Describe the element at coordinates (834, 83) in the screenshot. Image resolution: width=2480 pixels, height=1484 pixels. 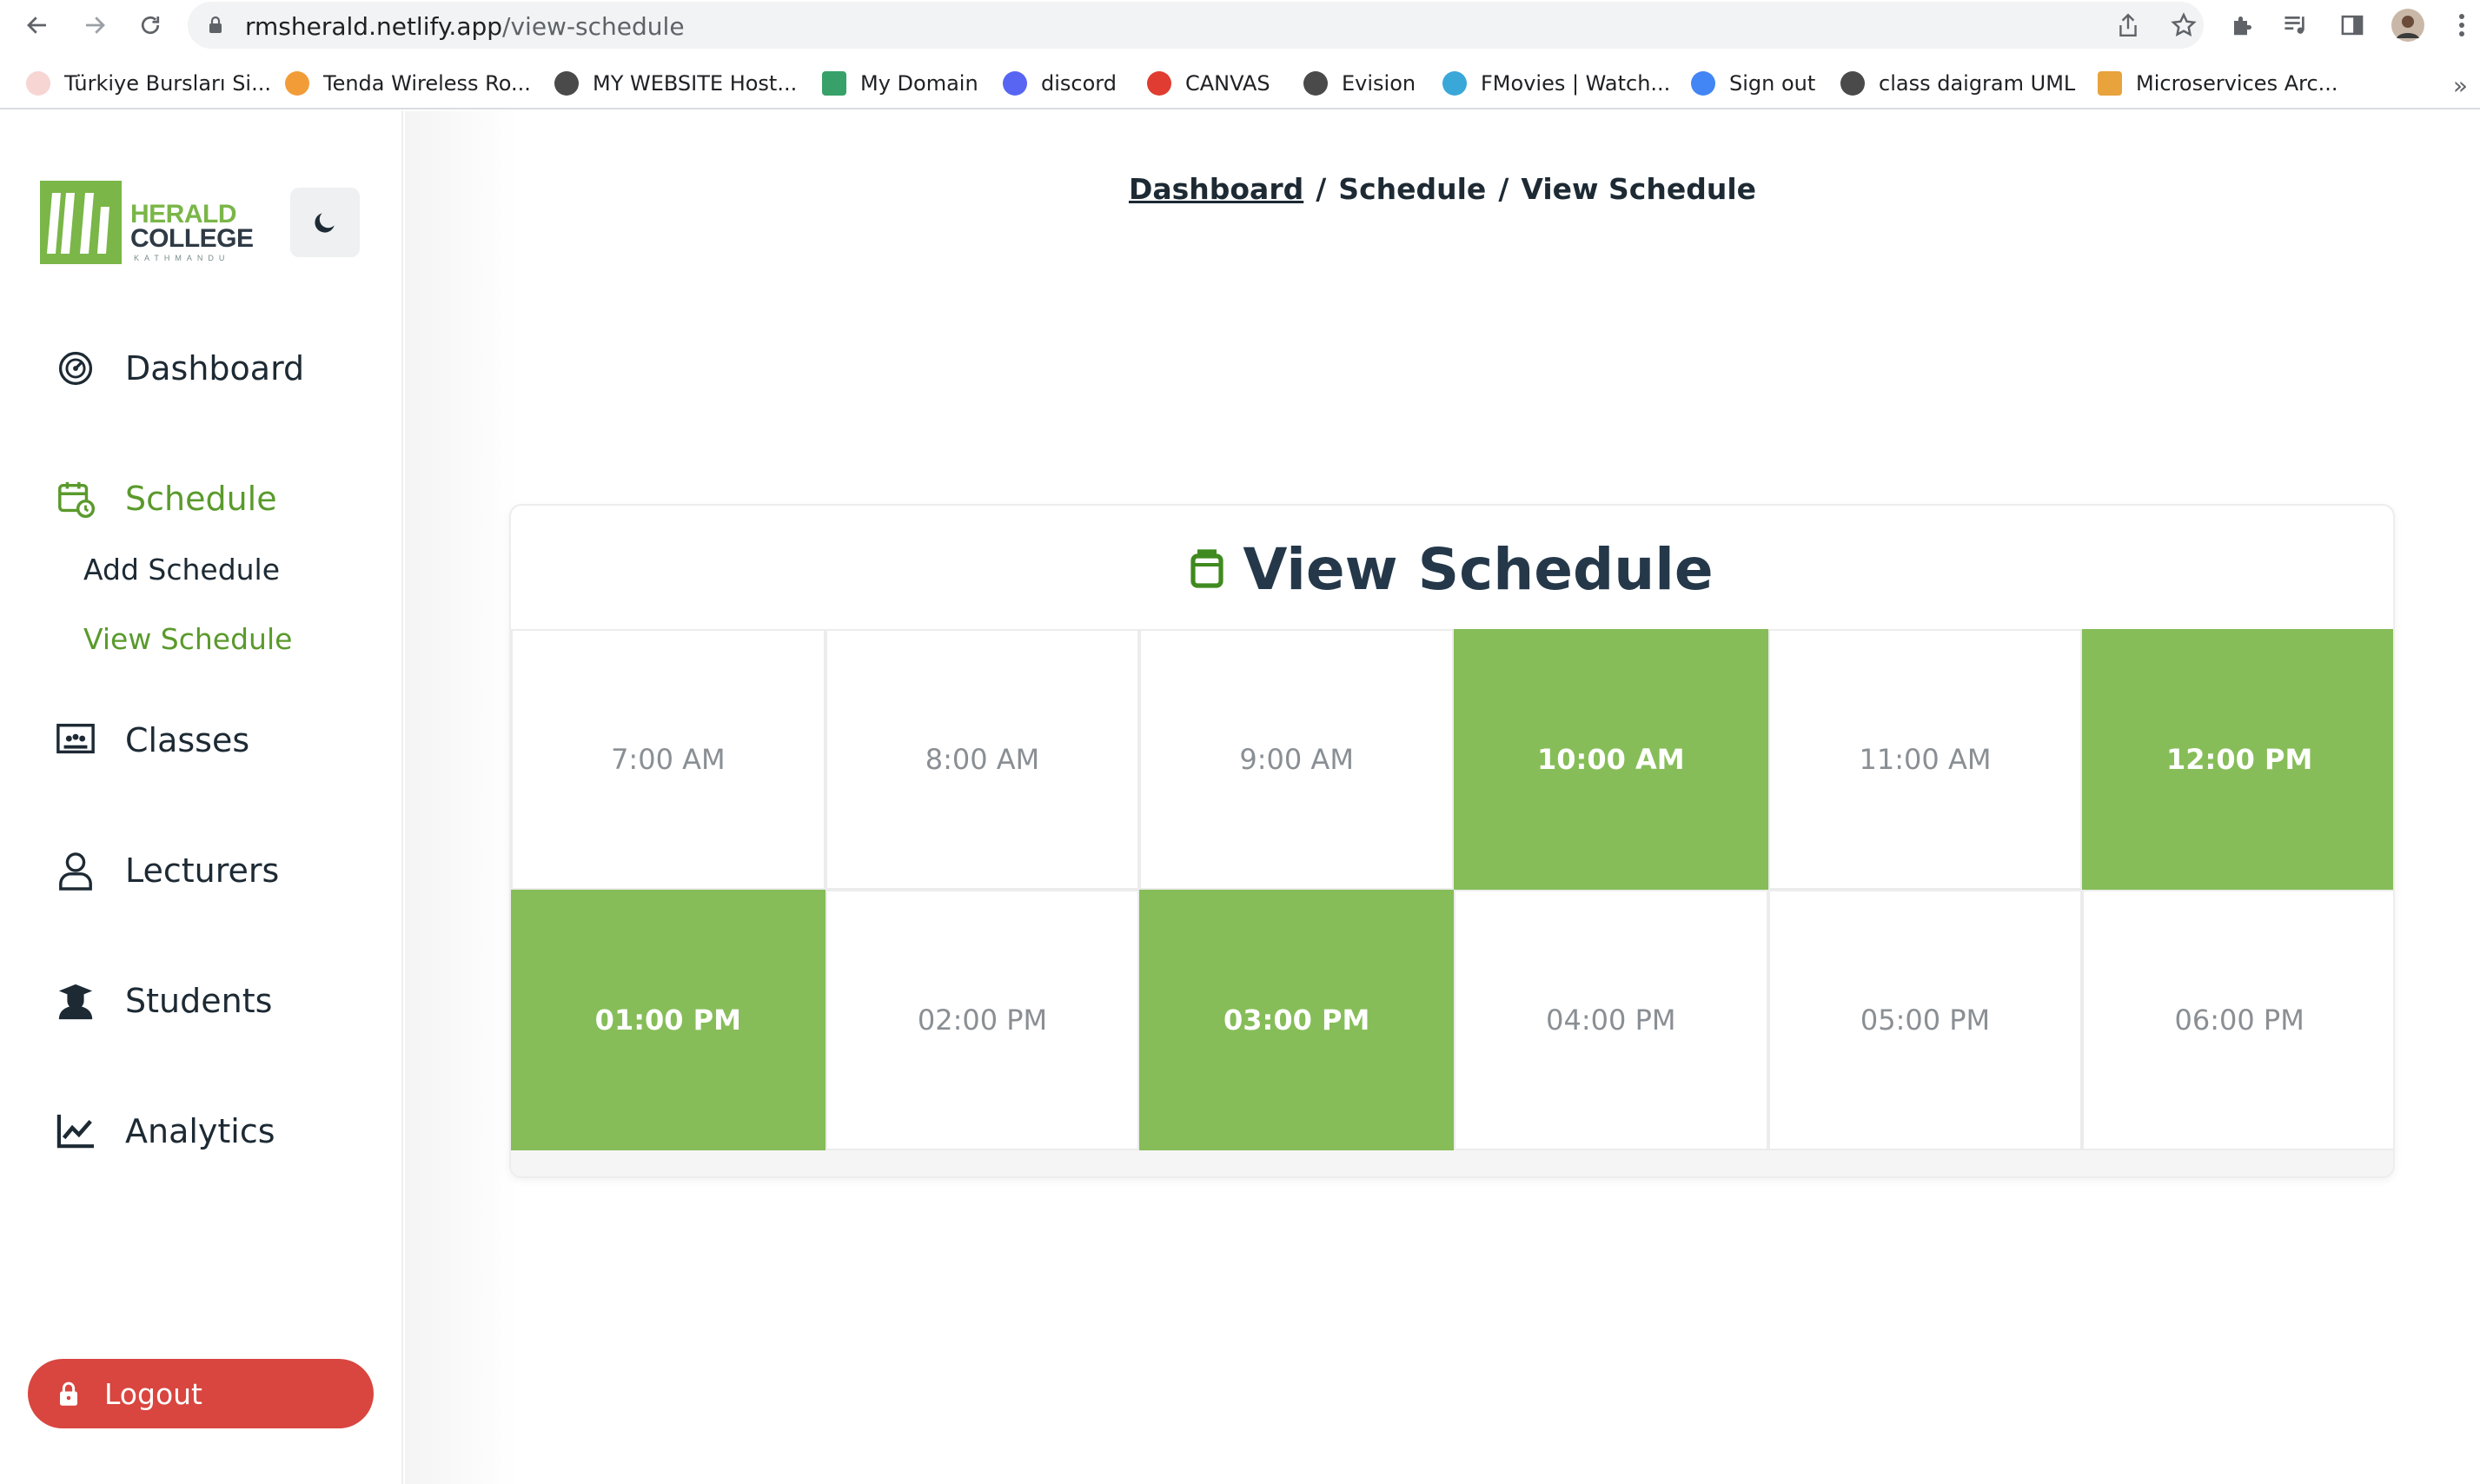
I see `domain-icon` at that location.